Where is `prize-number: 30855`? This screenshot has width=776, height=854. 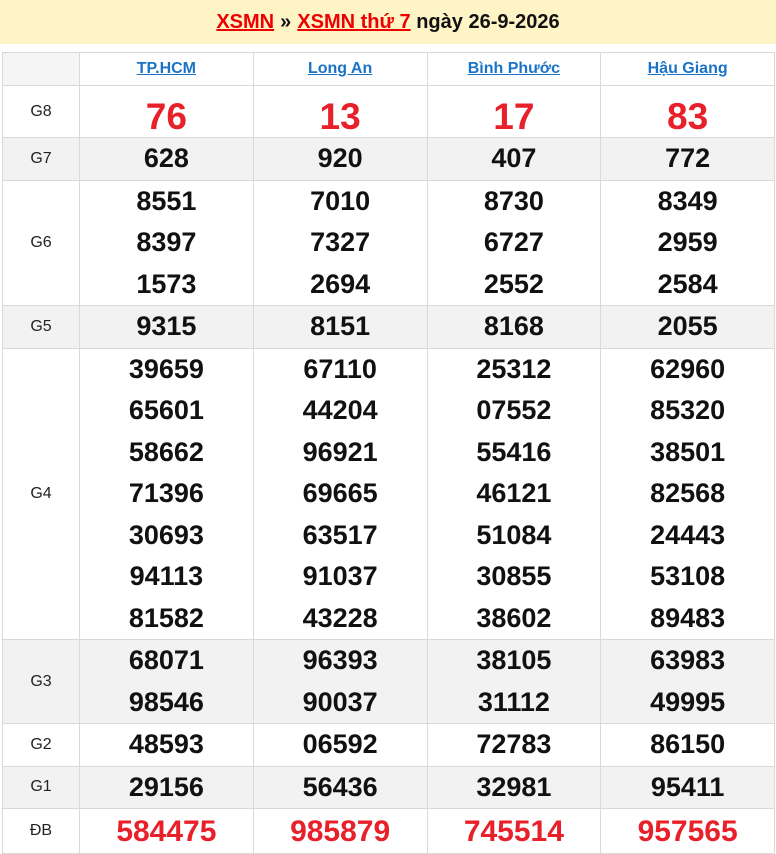
prize-number: 30855 is located at coordinates (514, 576).